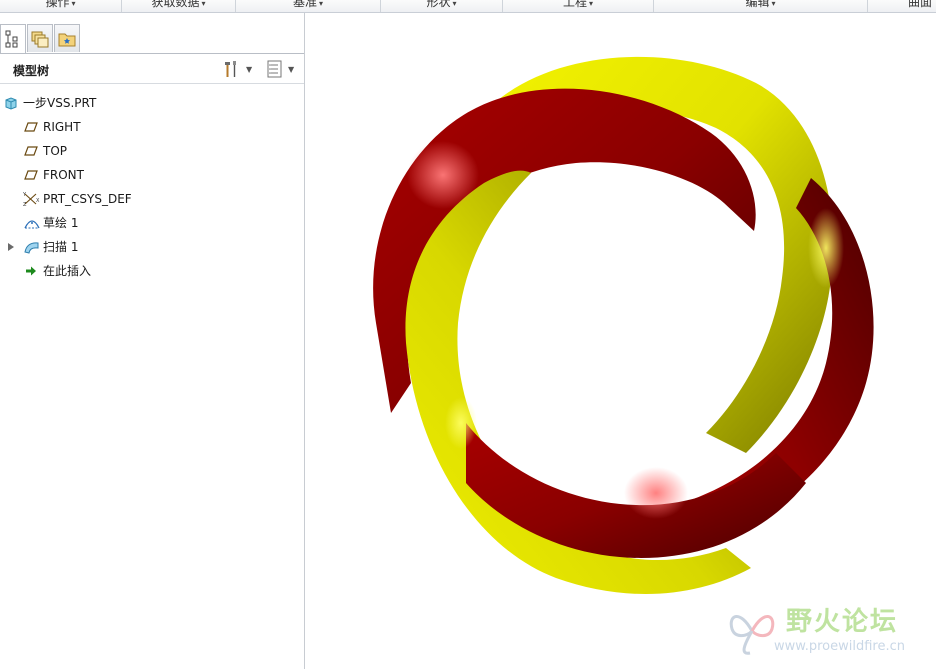  What do you see at coordinates (304, 4) in the screenshot?
I see `ribbon-group-label: 基准` at bounding box center [304, 4].